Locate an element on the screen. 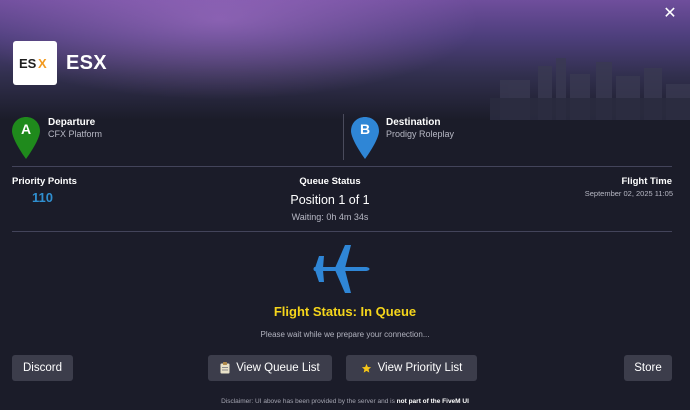 This screenshot has width=690, height=410. svg-text: X is located at coordinates (42, 63).